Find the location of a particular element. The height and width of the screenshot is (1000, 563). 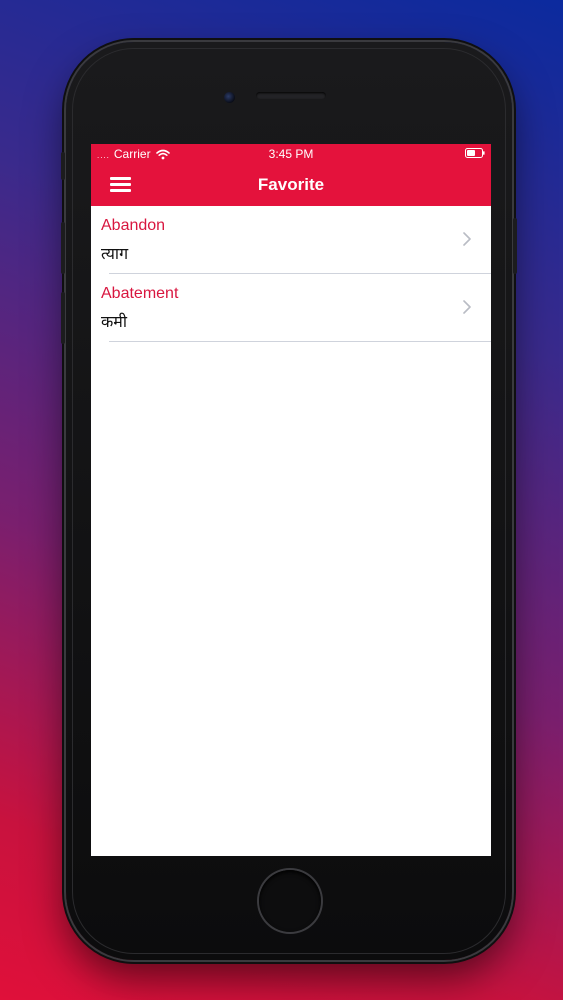

battery-icon is located at coordinates (475, 153).